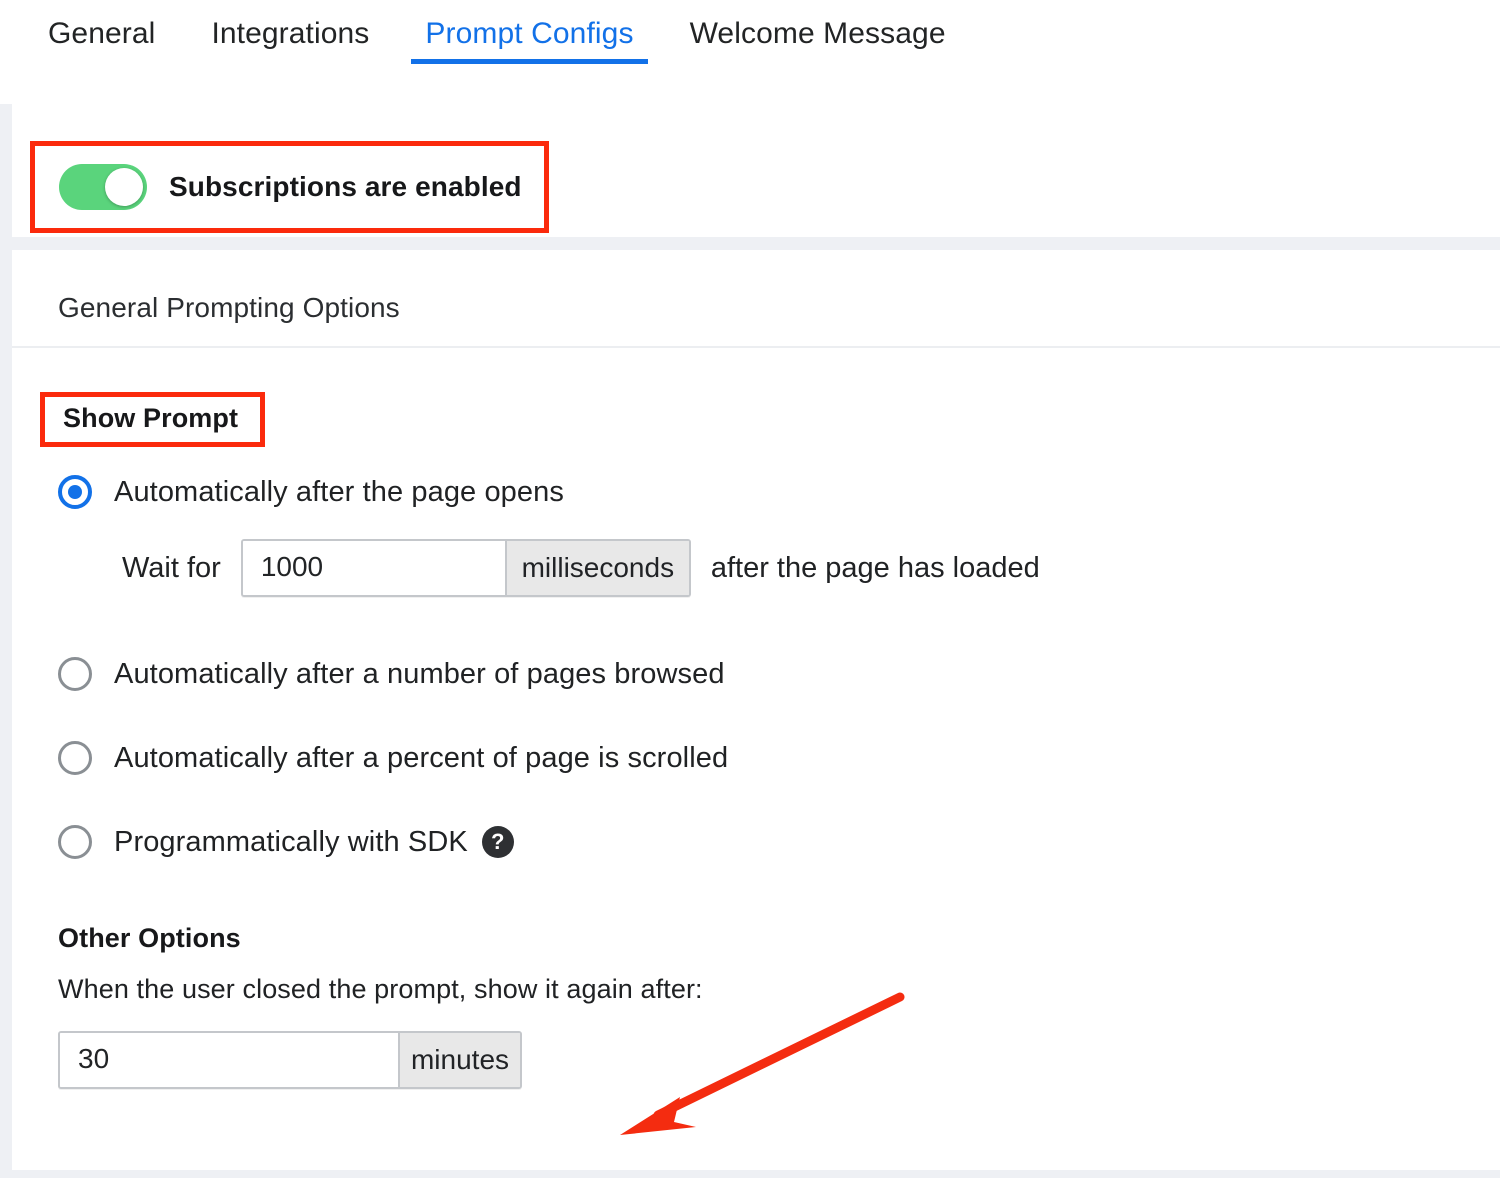  What do you see at coordinates (817, 33) in the screenshot?
I see `tab-welcome-message-label: Welcome Message` at bounding box center [817, 33].